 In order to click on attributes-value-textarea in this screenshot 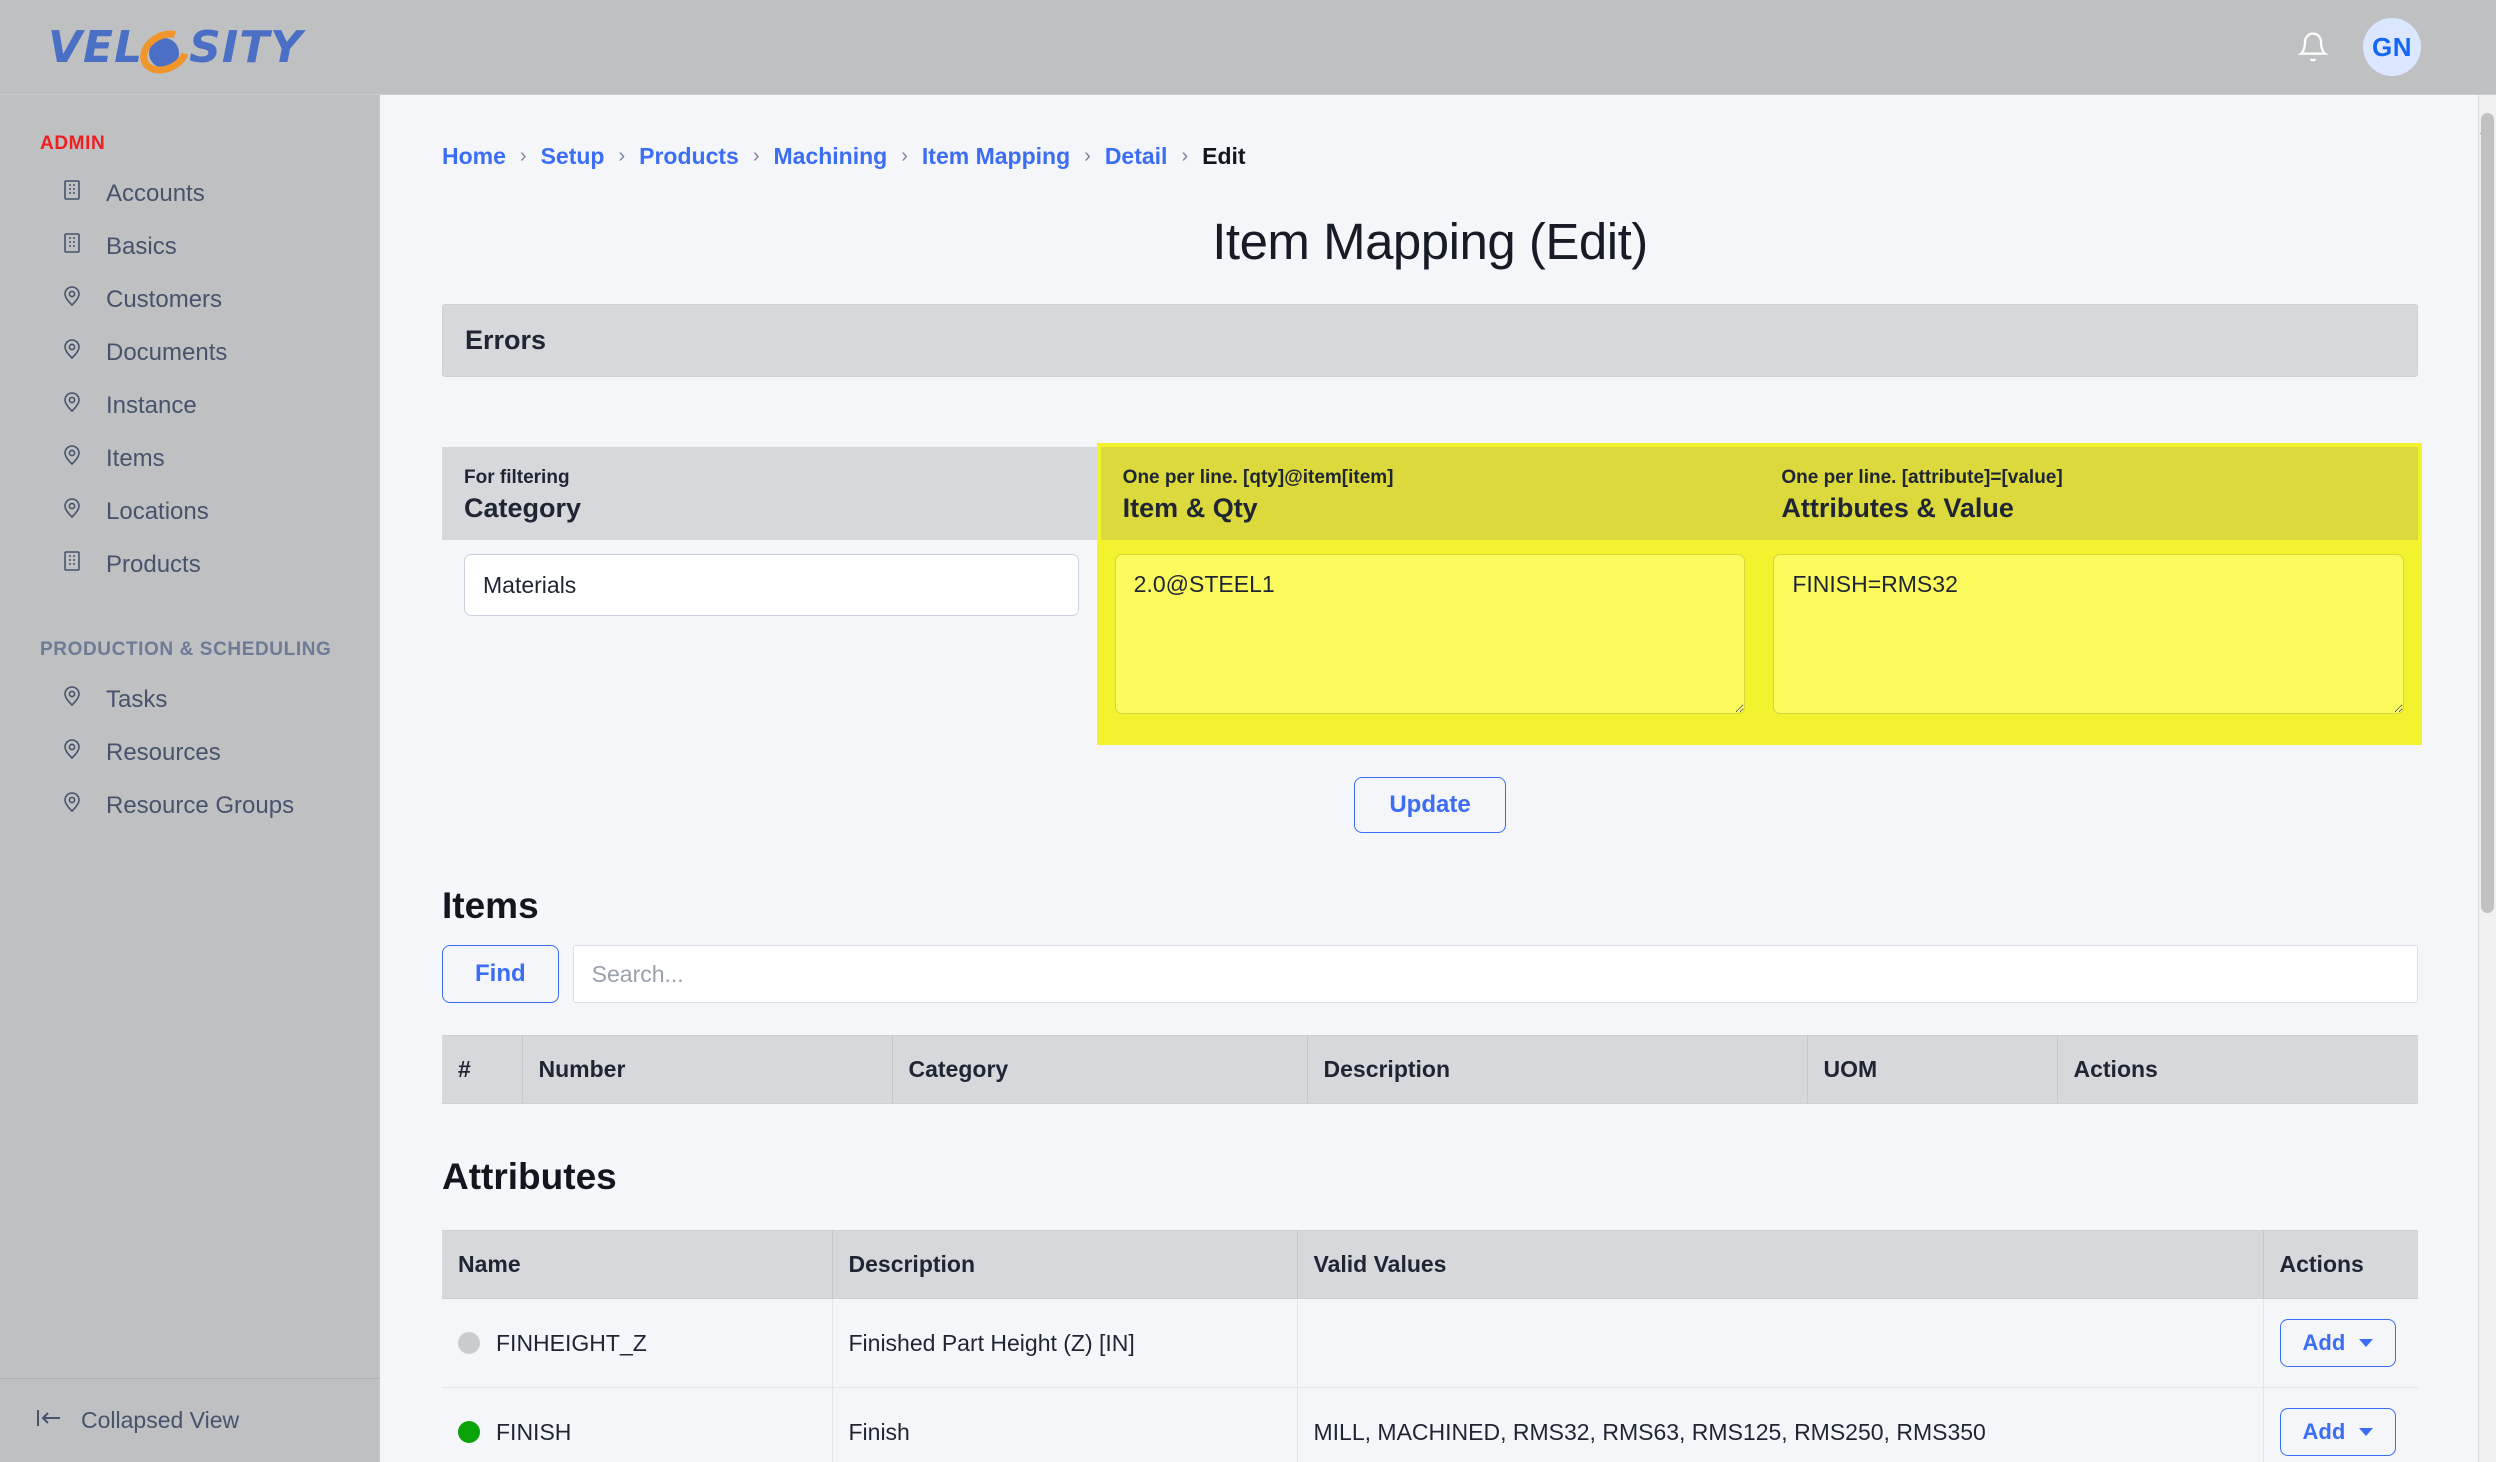, I will do `click(2089, 634)`.